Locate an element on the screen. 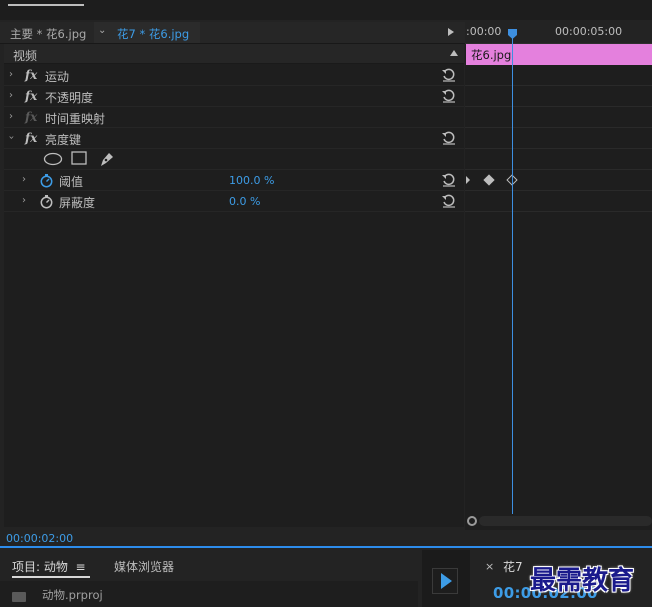 Image resolution: width=652 pixels, height=607 pixels. project-tab-label: 项目: 动物 is located at coordinates (40, 567).